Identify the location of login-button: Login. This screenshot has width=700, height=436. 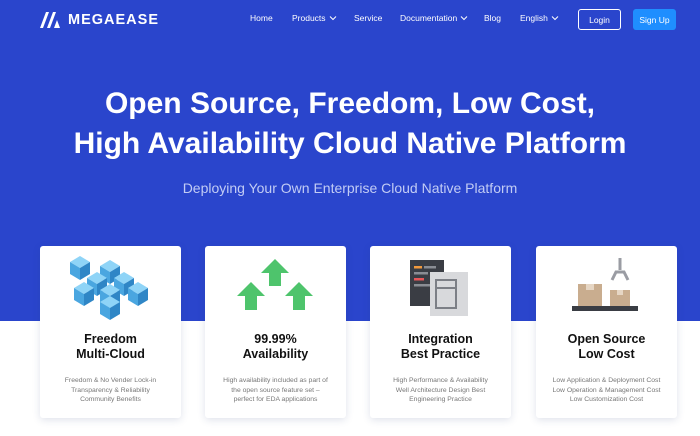
(599, 19).